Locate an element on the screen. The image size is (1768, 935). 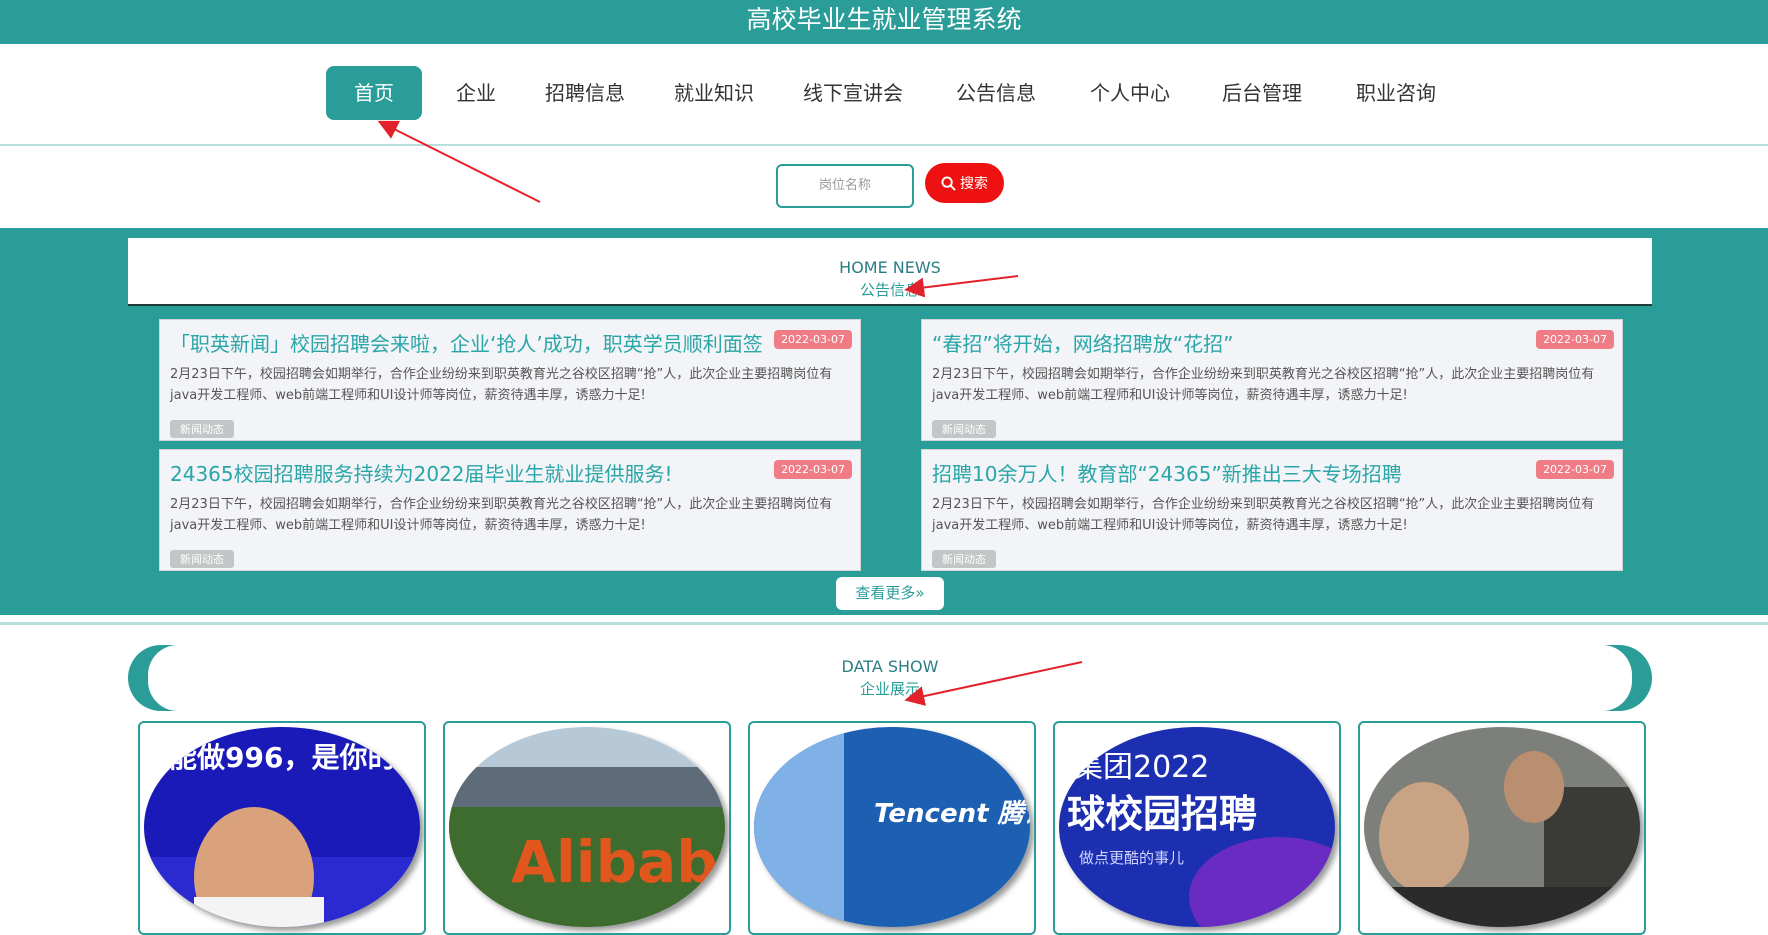
news-title: 24365校园招聘服务持续为2022届毕业生就业提供服务! is located at coordinates (421, 472).